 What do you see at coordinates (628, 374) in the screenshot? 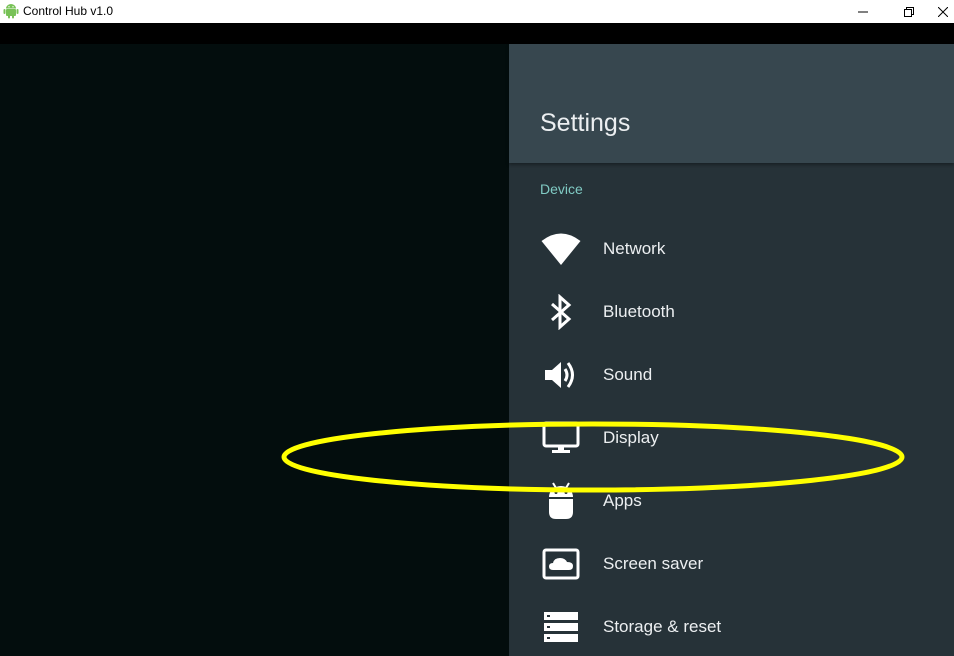
I see `settings-item-label: Sound` at bounding box center [628, 374].